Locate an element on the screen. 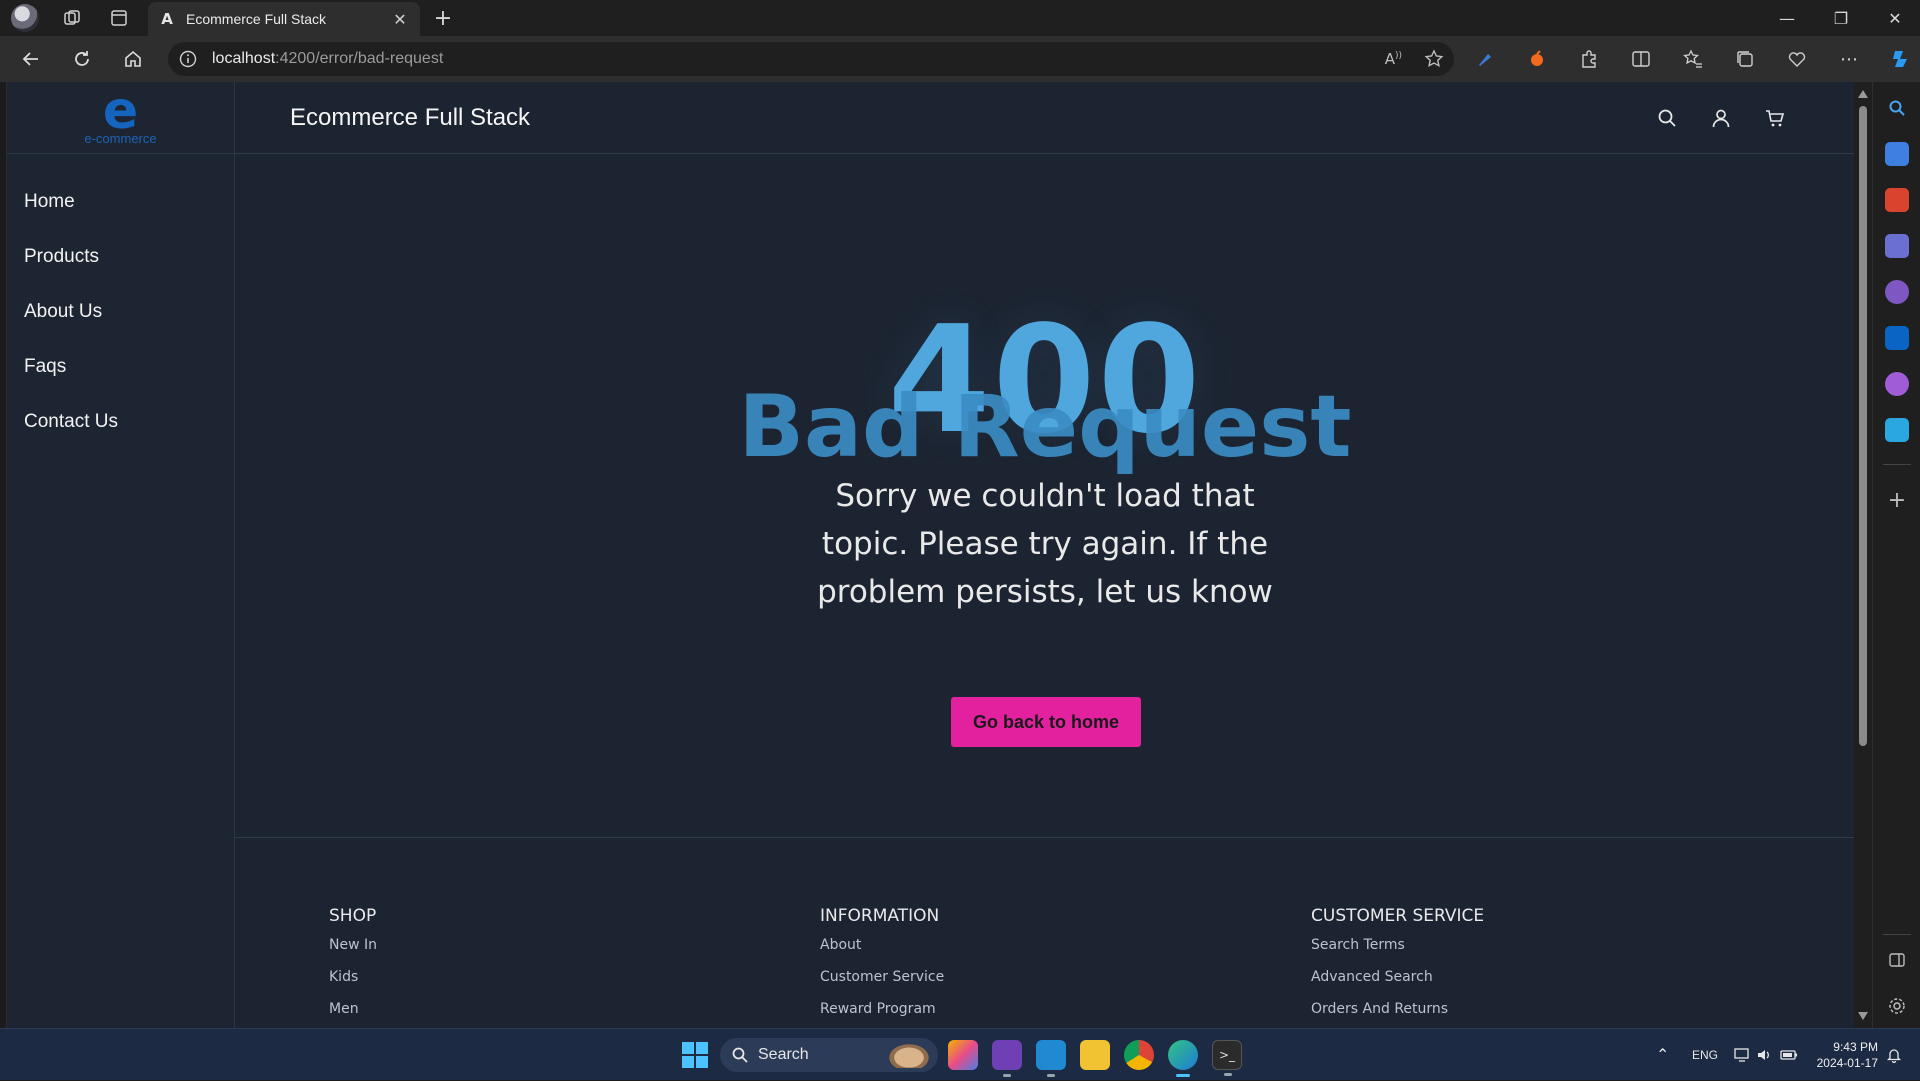  footer-link: Reward Program is located at coordinates (882, 1013).